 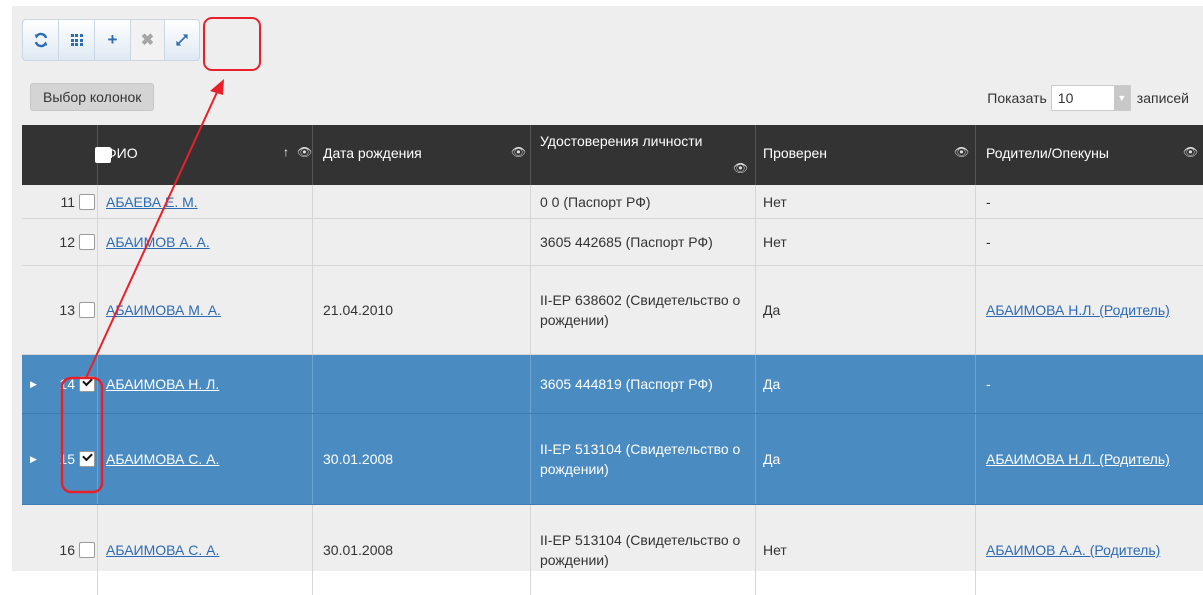 I want to click on row-select-cell: 12, so click(x=60, y=242).